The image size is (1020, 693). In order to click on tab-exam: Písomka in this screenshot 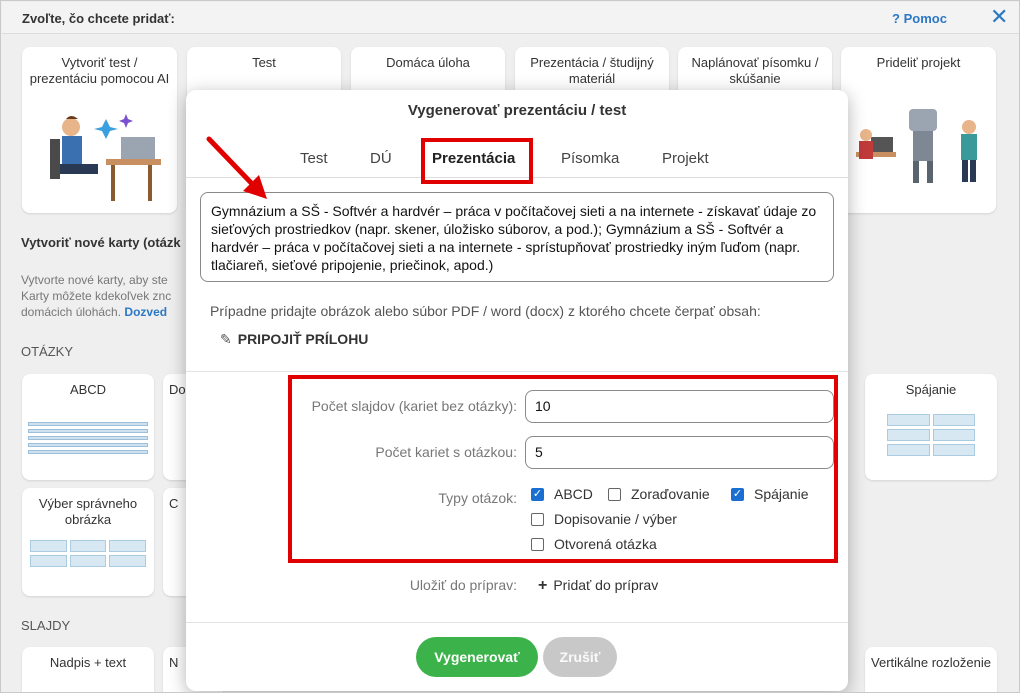, I will do `click(590, 158)`.